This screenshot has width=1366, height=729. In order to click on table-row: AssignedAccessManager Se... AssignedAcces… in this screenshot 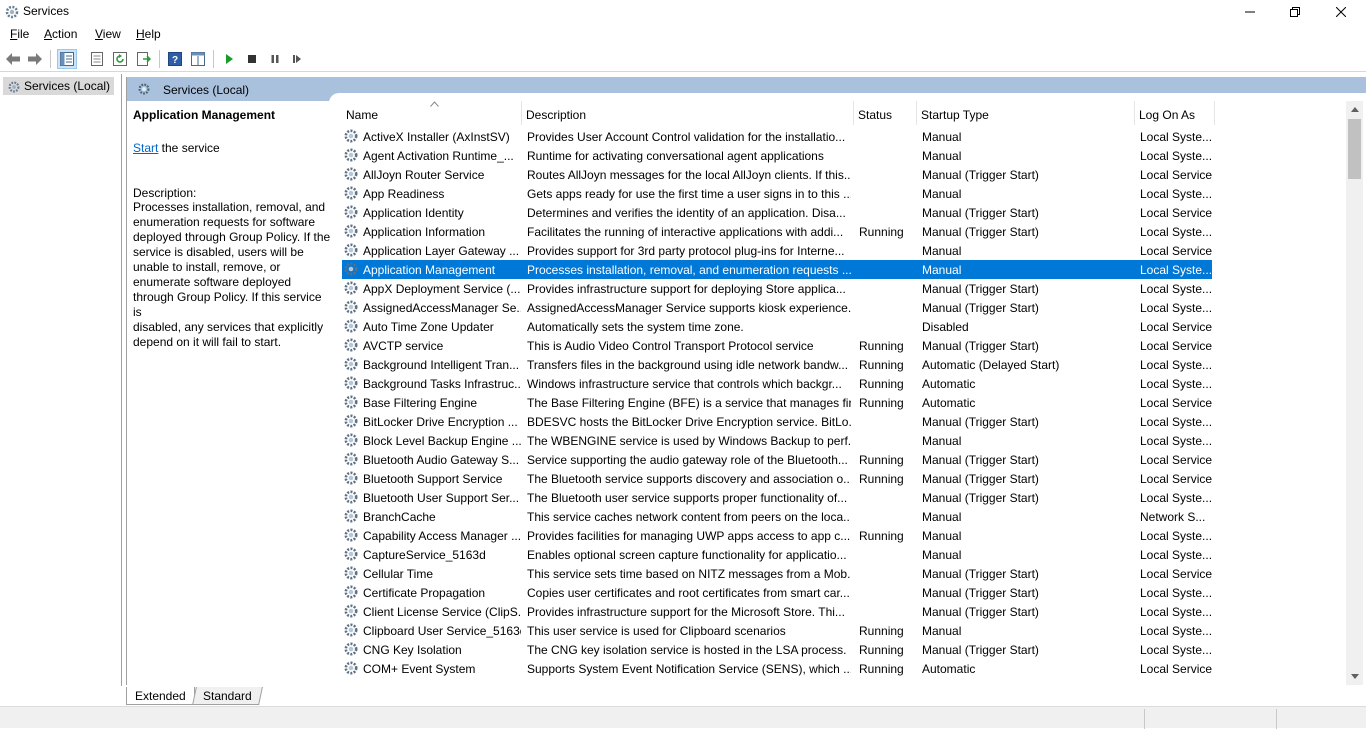, I will do `click(777, 307)`.